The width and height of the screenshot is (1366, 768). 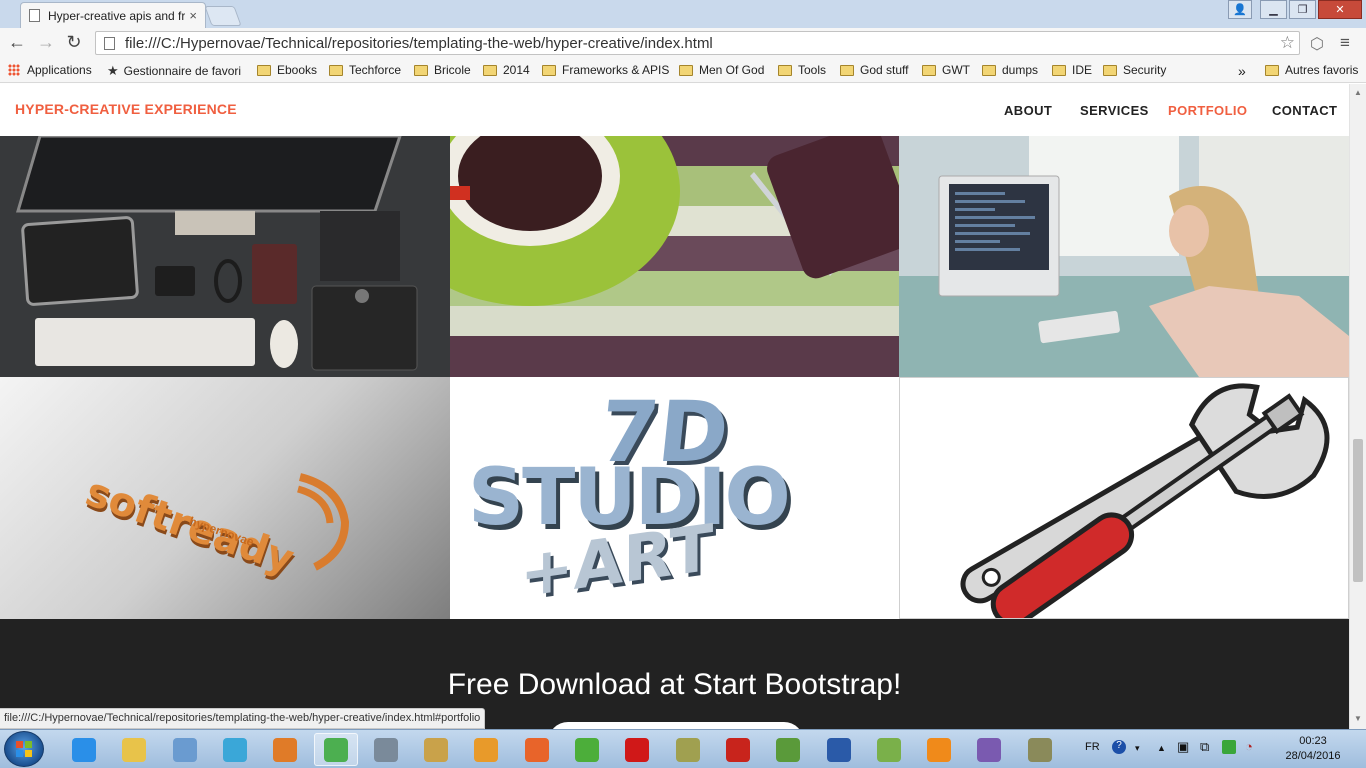 I want to click on portfolio-item-7d-studio: 7D STUDIO +ART, so click(x=674, y=498).